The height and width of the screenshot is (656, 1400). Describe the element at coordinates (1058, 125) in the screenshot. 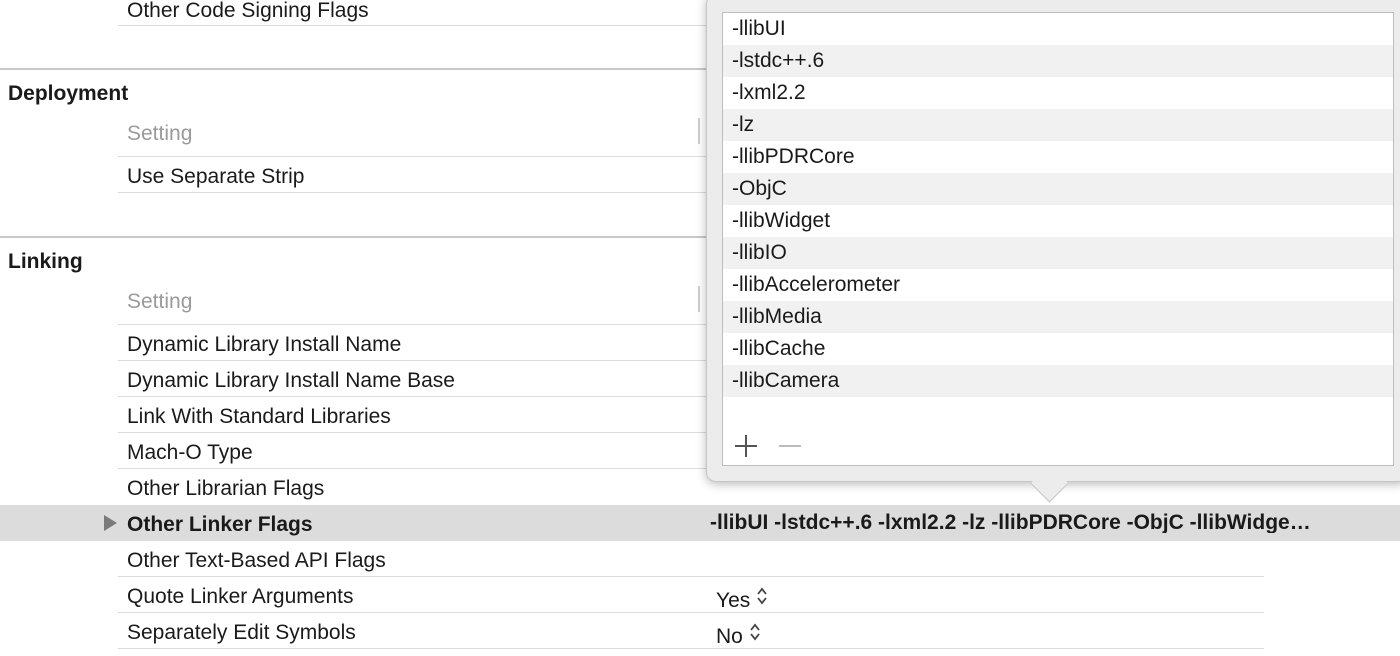

I see `flag-list-item: -lz` at that location.